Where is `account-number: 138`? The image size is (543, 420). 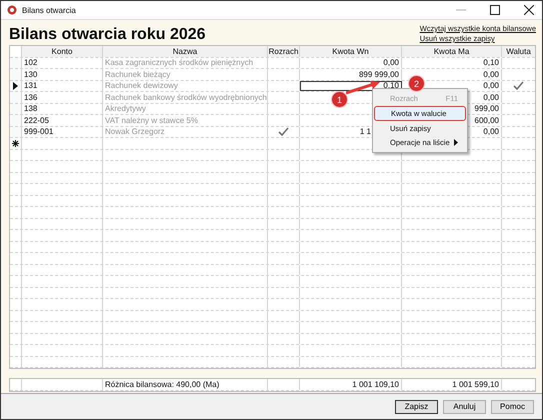
account-number: 138 is located at coordinates (31, 109).